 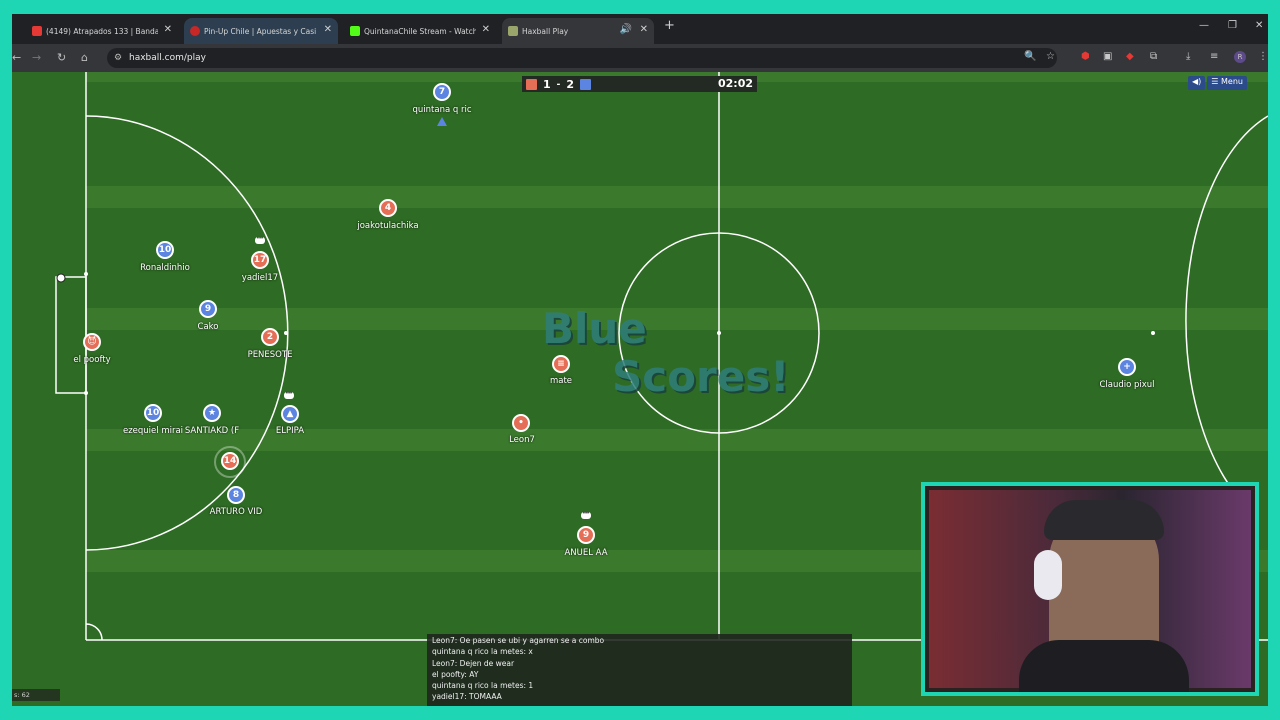 I want to click on chat-line: quintana q rico la metes: x, so click(x=482, y=652).